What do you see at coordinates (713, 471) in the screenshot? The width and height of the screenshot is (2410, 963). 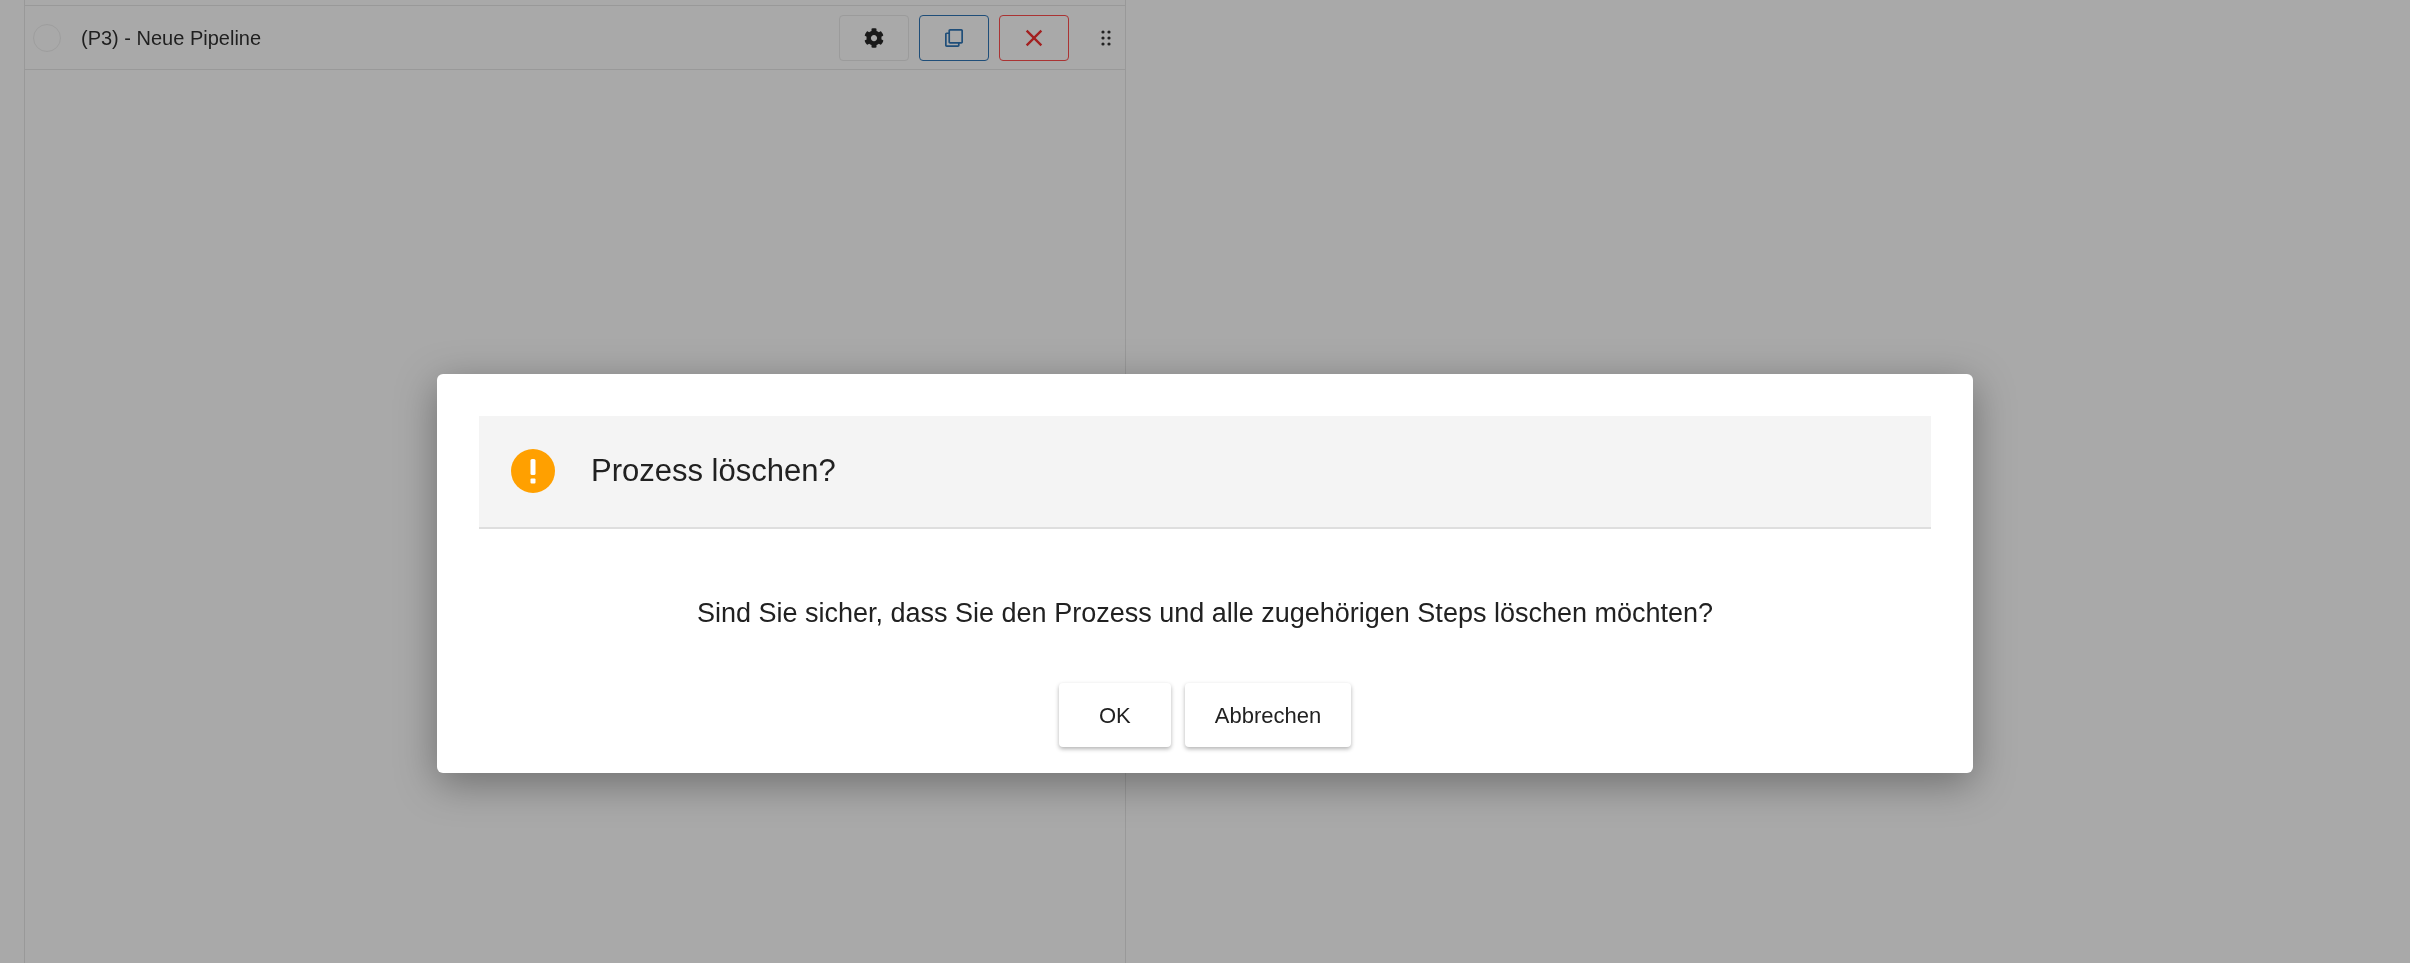 I see `dialog-title: Prozess löschen?` at bounding box center [713, 471].